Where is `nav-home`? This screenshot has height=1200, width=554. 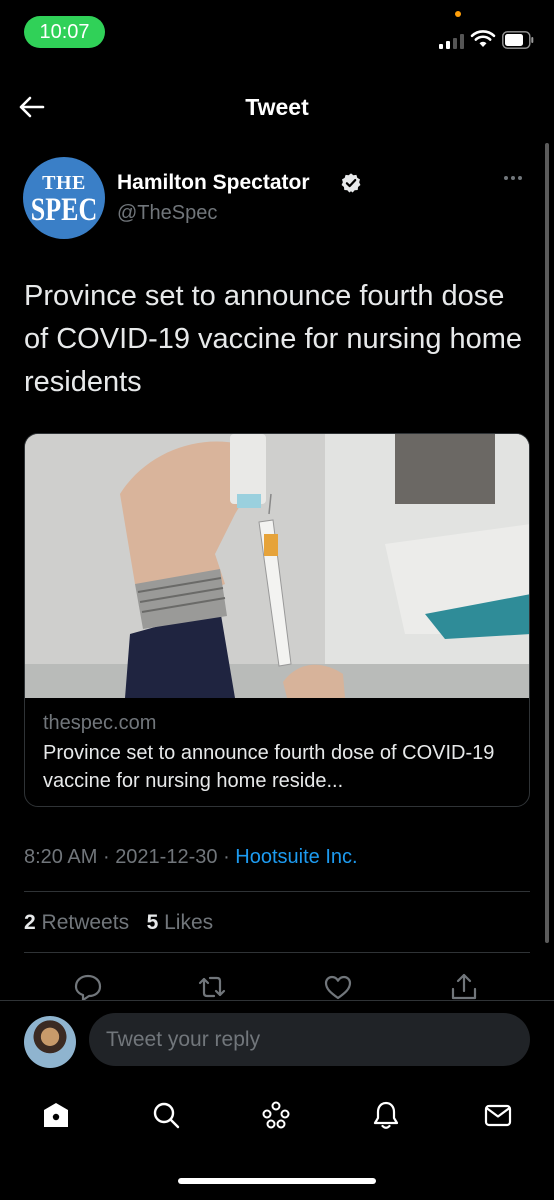 nav-home is located at coordinates (56, 1115).